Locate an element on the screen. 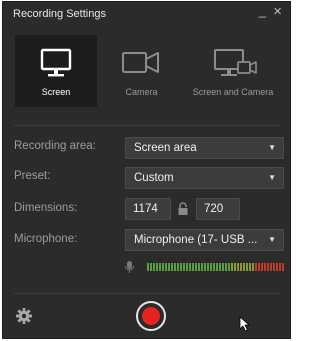  mode-camera-label: Camera is located at coordinates (141, 92).